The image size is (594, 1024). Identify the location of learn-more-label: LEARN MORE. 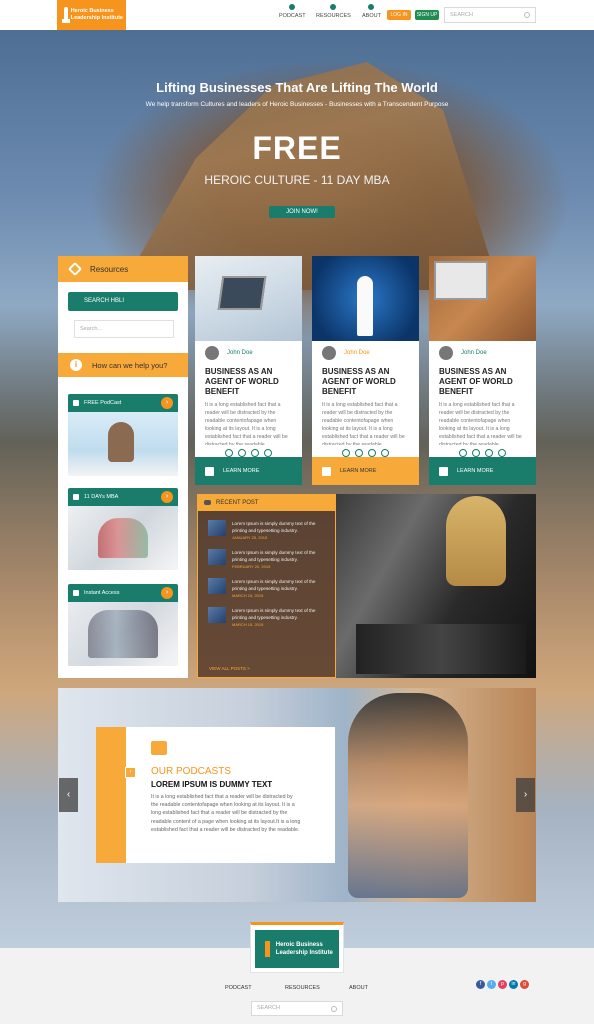
(241, 471).